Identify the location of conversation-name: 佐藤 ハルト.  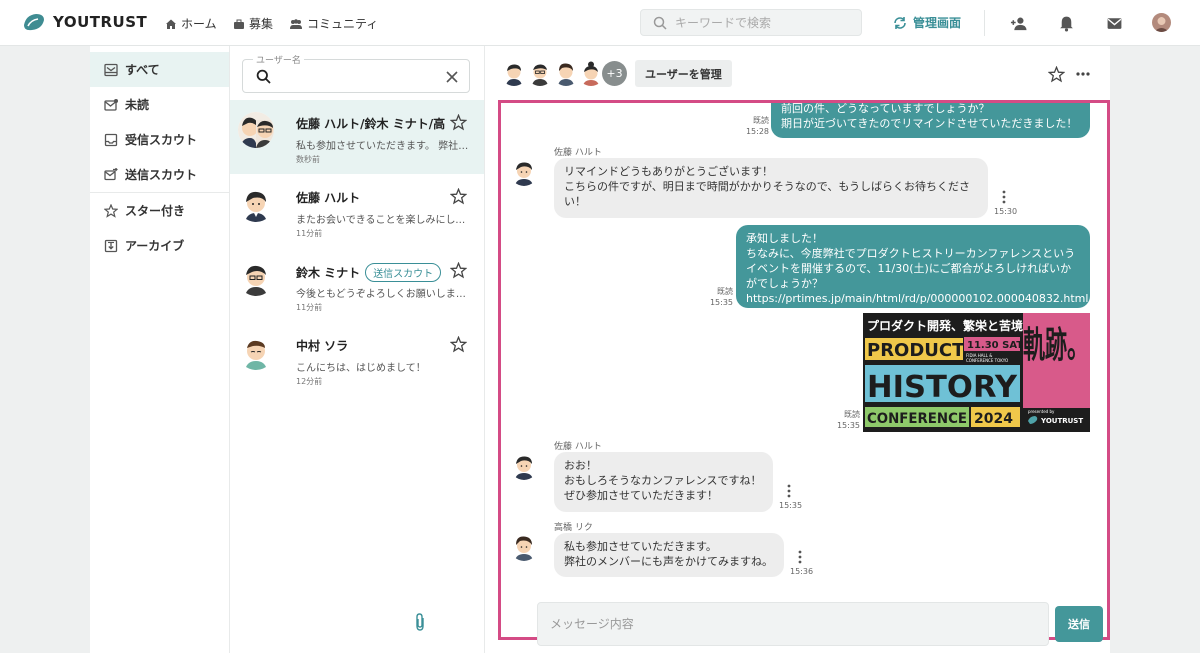
(328, 197).